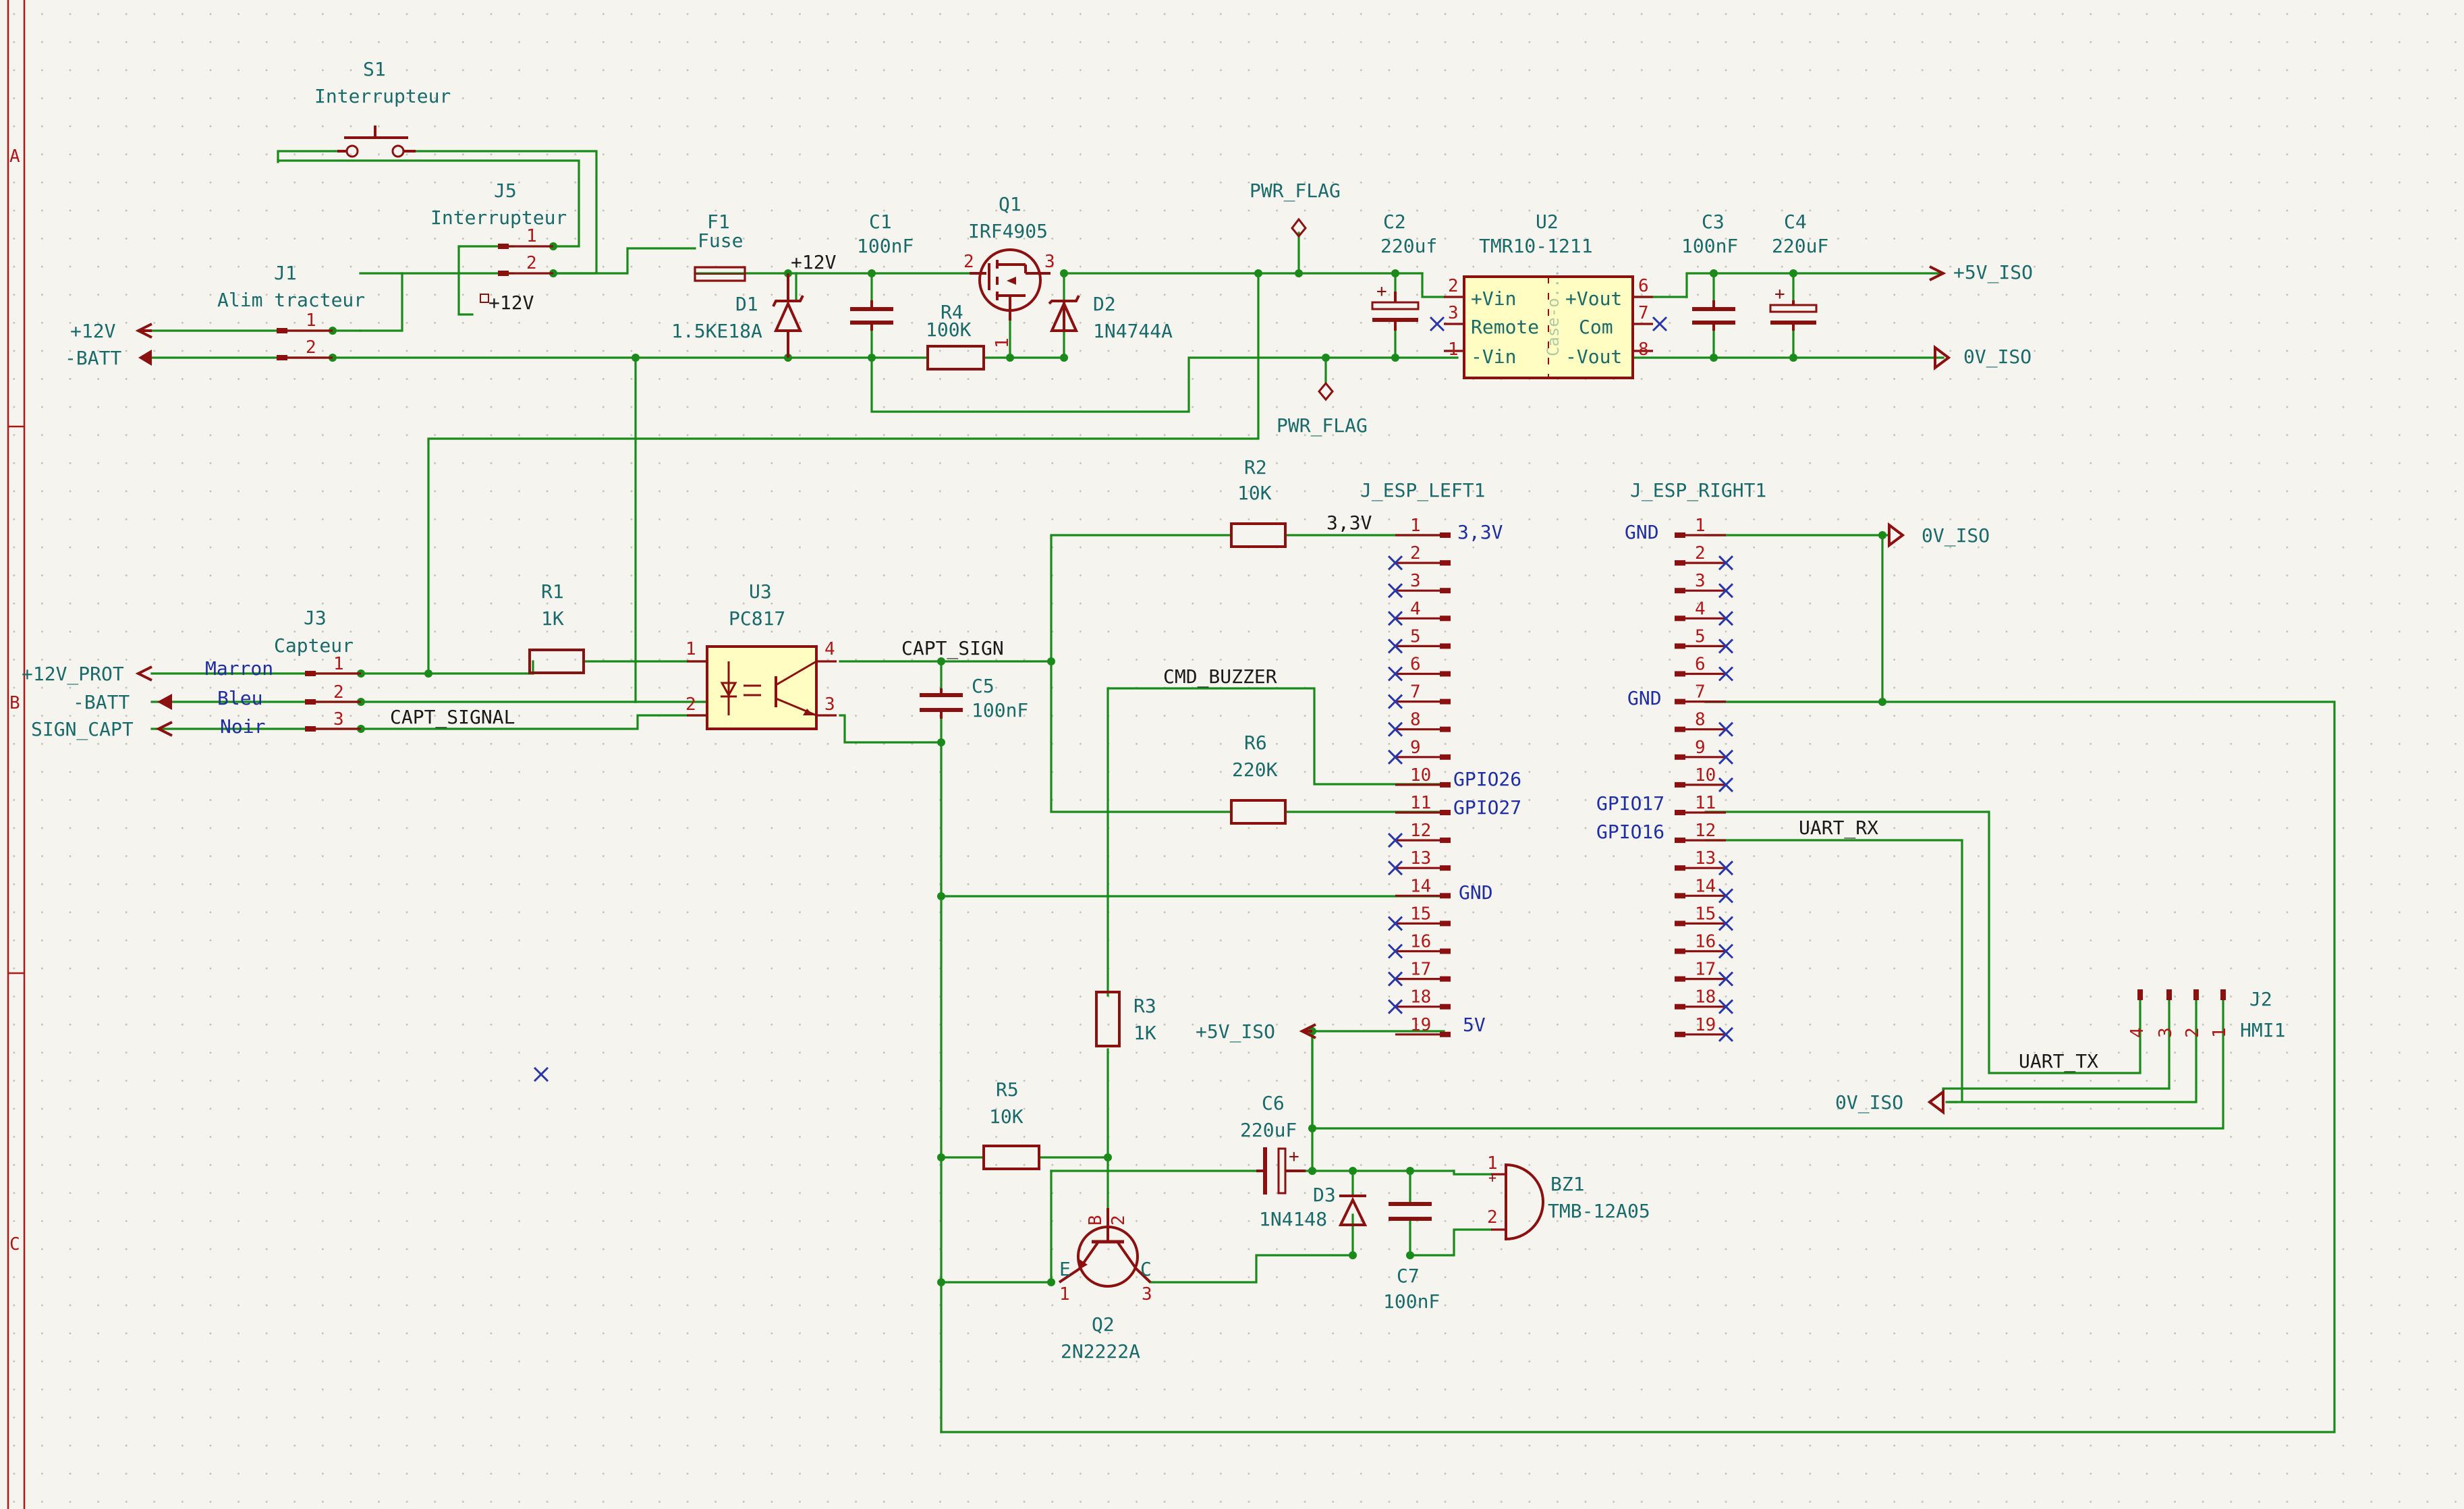 The width and height of the screenshot is (2464, 1509). I want to click on svg-text: C4, so click(1795, 222).